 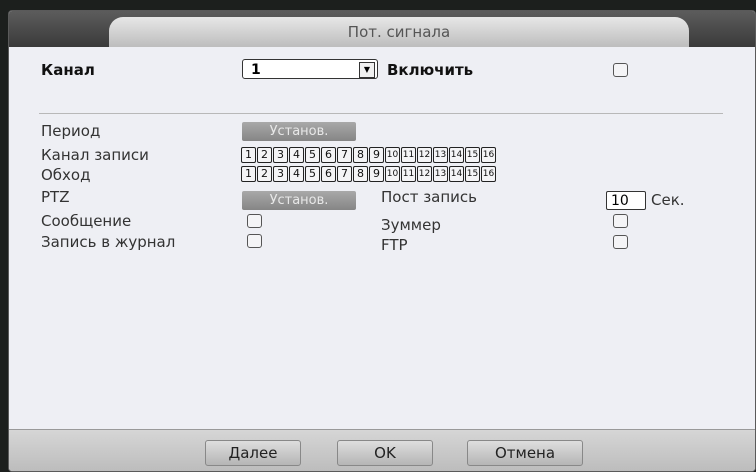 I want to click on buzzer-checkbox, so click(x=620, y=221).